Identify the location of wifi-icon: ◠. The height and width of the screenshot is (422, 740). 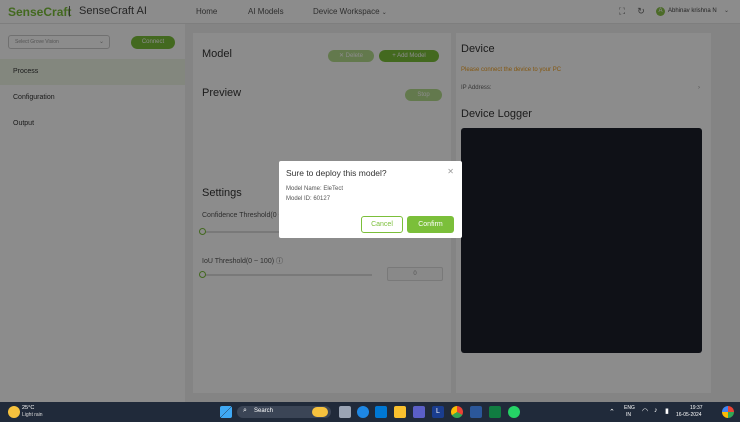
(645, 411).